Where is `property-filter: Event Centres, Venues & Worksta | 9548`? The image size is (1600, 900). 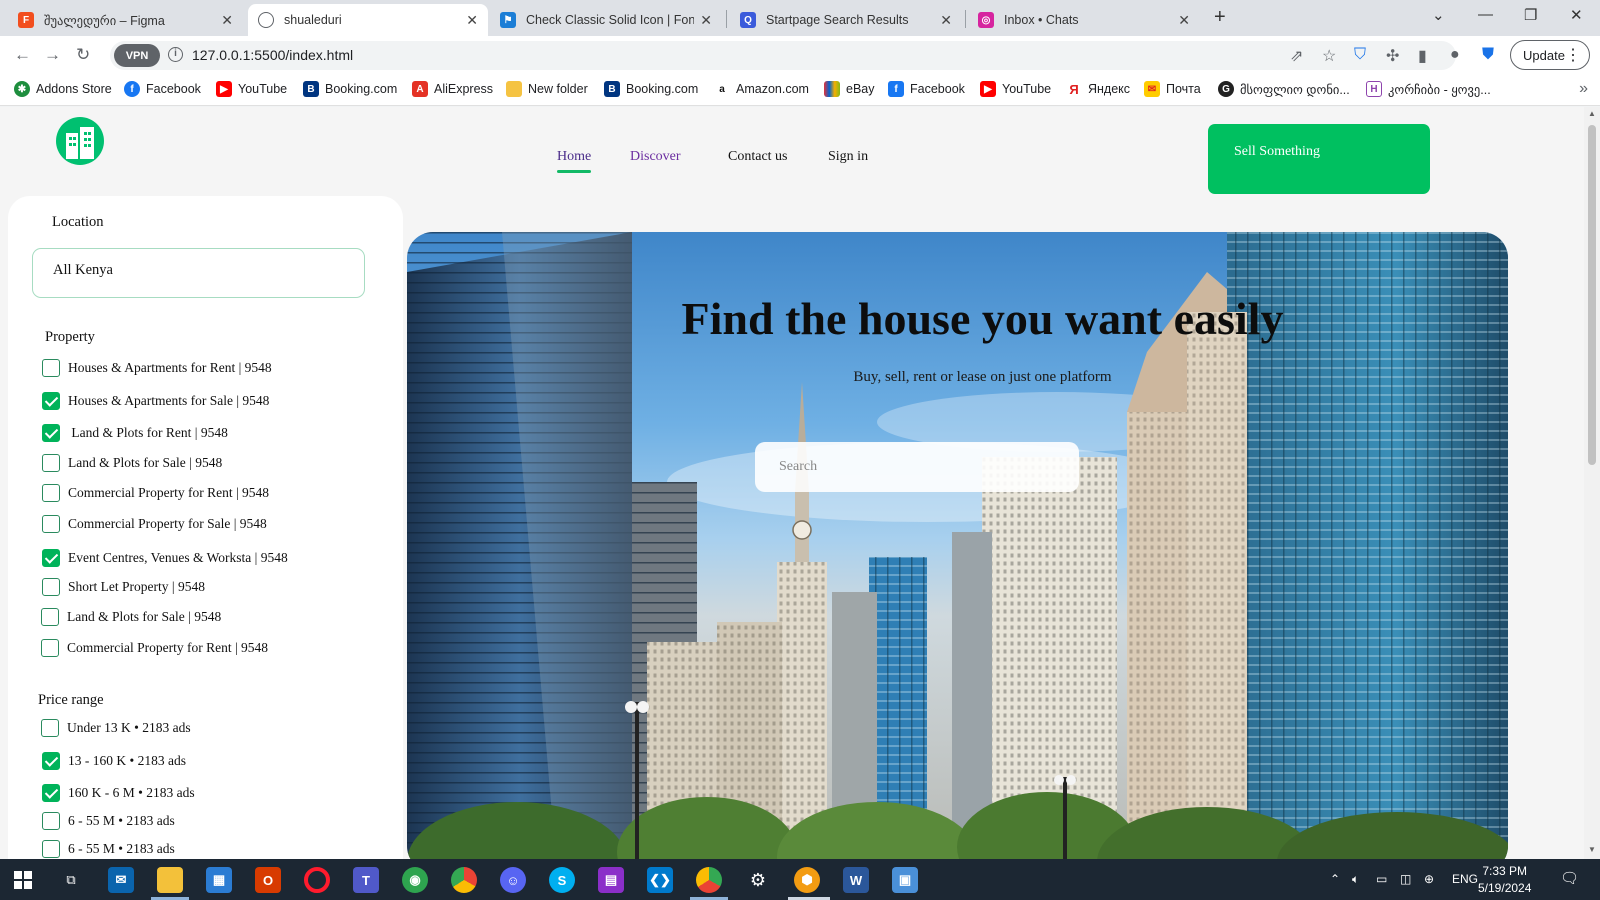
property-filter: Event Centres, Venues & Worksta | 9548 is located at coordinates (165, 558).